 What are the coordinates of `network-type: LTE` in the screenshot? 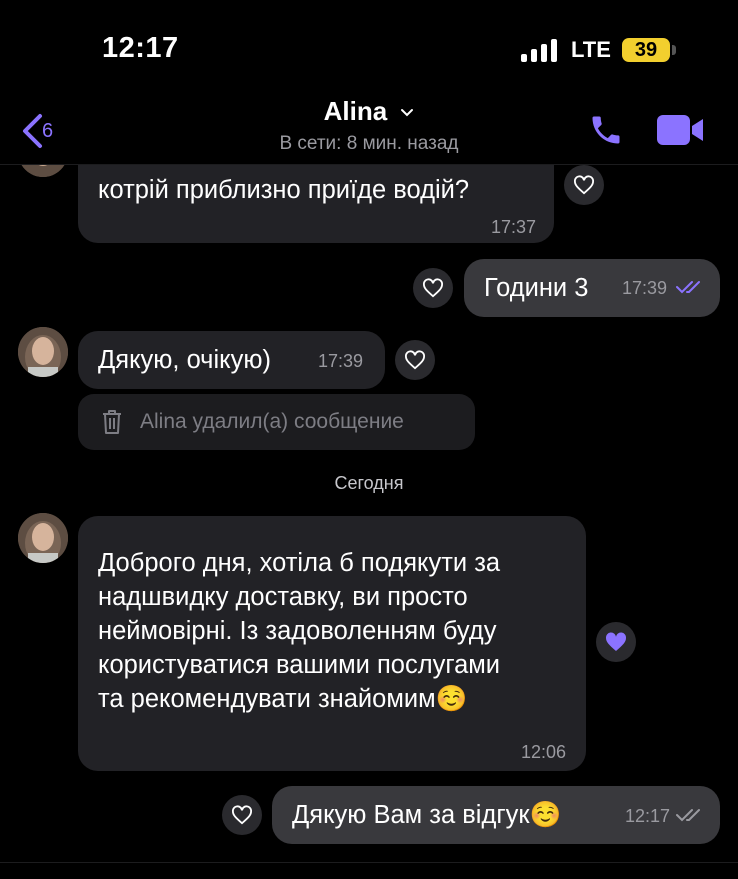 It's located at (591, 49).